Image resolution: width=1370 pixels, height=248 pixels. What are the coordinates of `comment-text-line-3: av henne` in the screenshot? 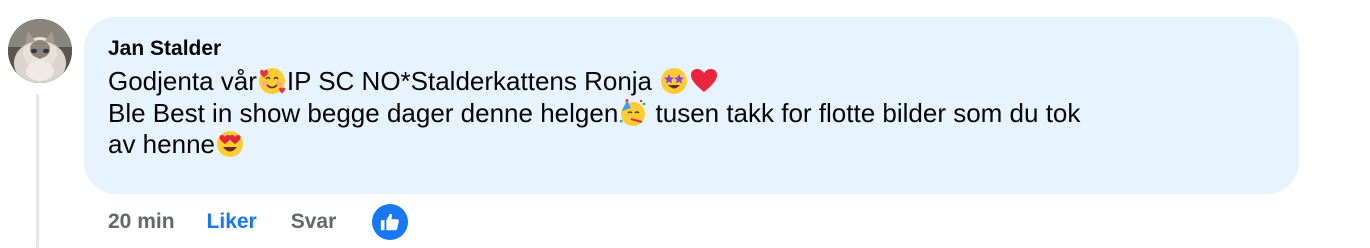 It's located at (691, 144).